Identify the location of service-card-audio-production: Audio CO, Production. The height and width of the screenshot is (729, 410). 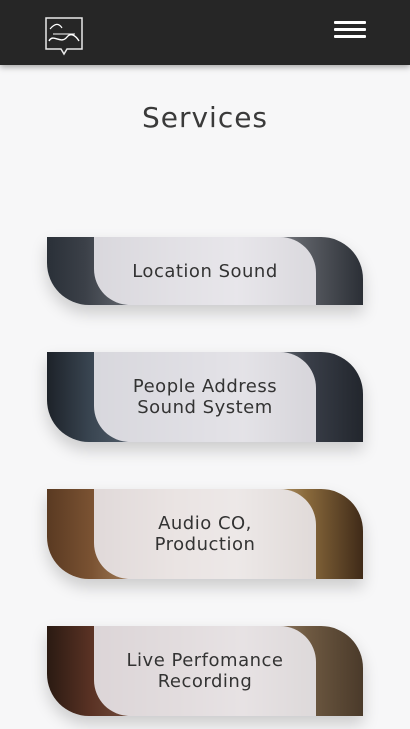
(205, 534).